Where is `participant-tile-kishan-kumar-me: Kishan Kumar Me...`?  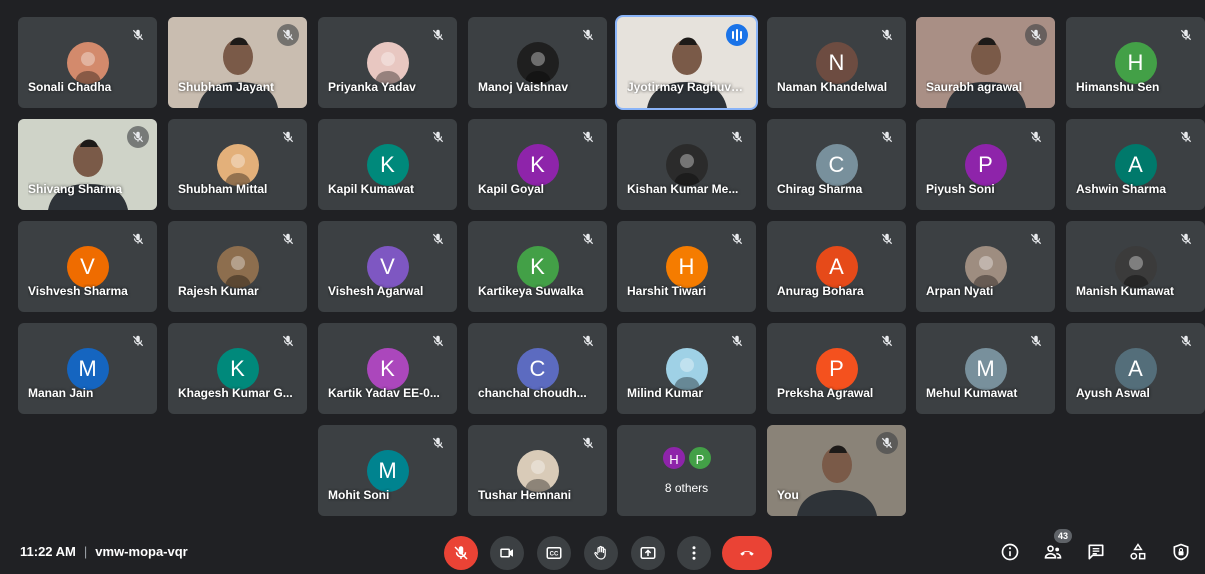 participant-tile-kishan-kumar-me: Kishan Kumar Me... is located at coordinates (686, 164).